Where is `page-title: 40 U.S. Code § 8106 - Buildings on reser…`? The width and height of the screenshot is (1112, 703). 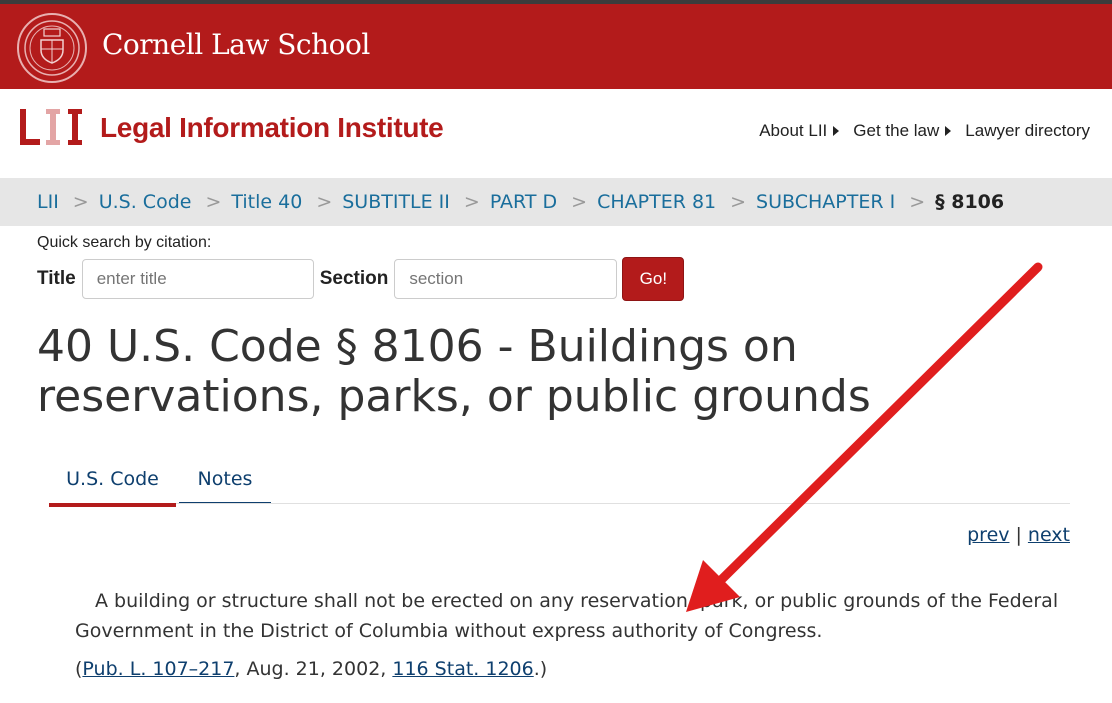 page-title: 40 U.S. Code § 8106 - Buildings on reser… is located at coordinates (454, 371).